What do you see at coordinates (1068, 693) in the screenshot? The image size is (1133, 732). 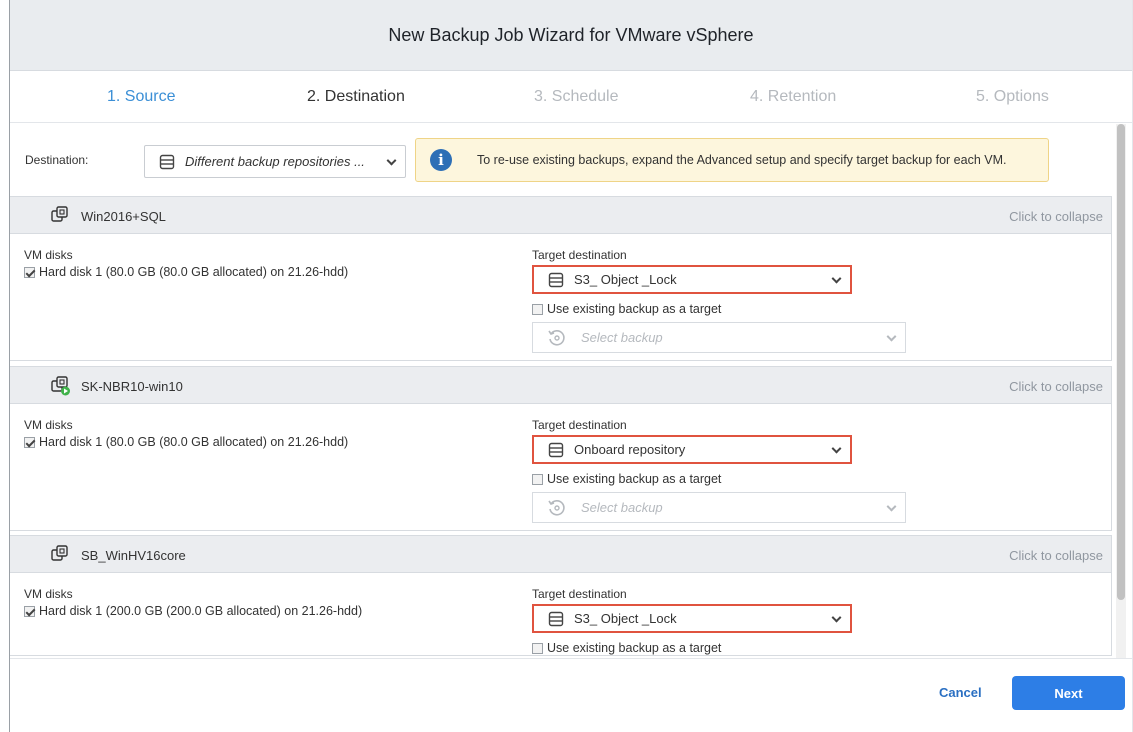 I see `next-button: Next` at bounding box center [1068, 693].